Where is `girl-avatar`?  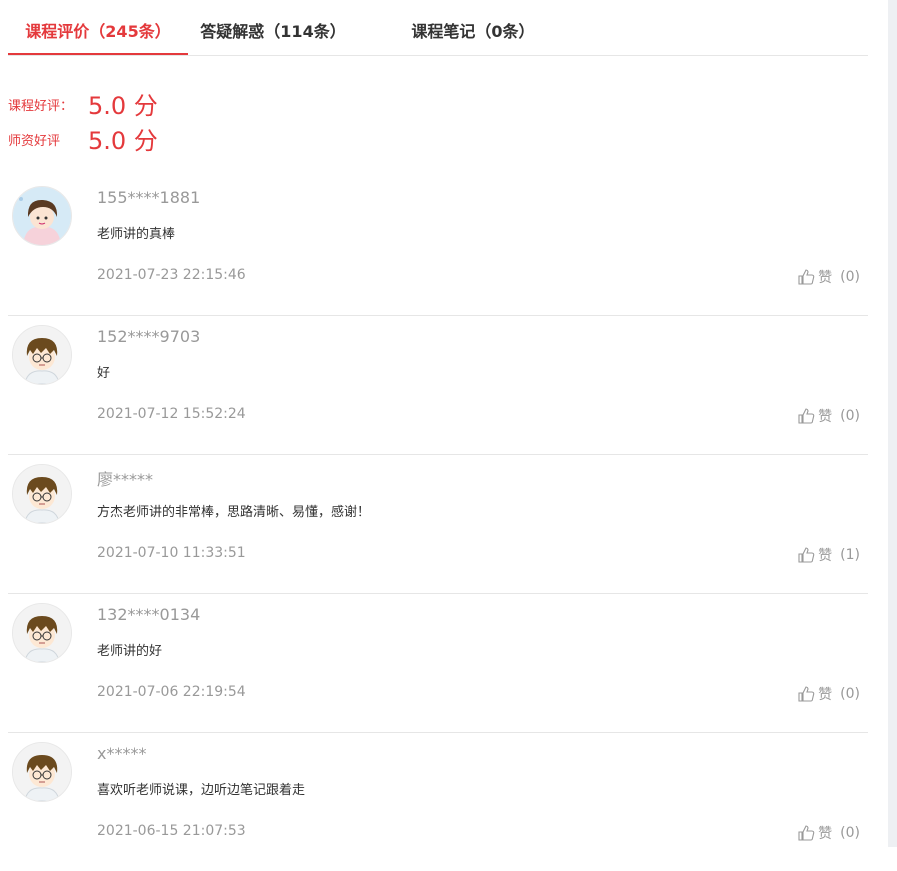 girl-avatar is located at coordinates (42, 216).